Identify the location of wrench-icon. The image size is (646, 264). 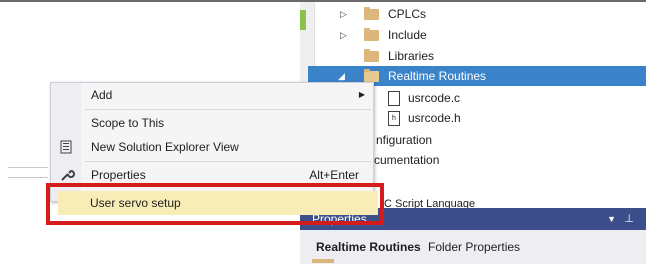
(67, 175).